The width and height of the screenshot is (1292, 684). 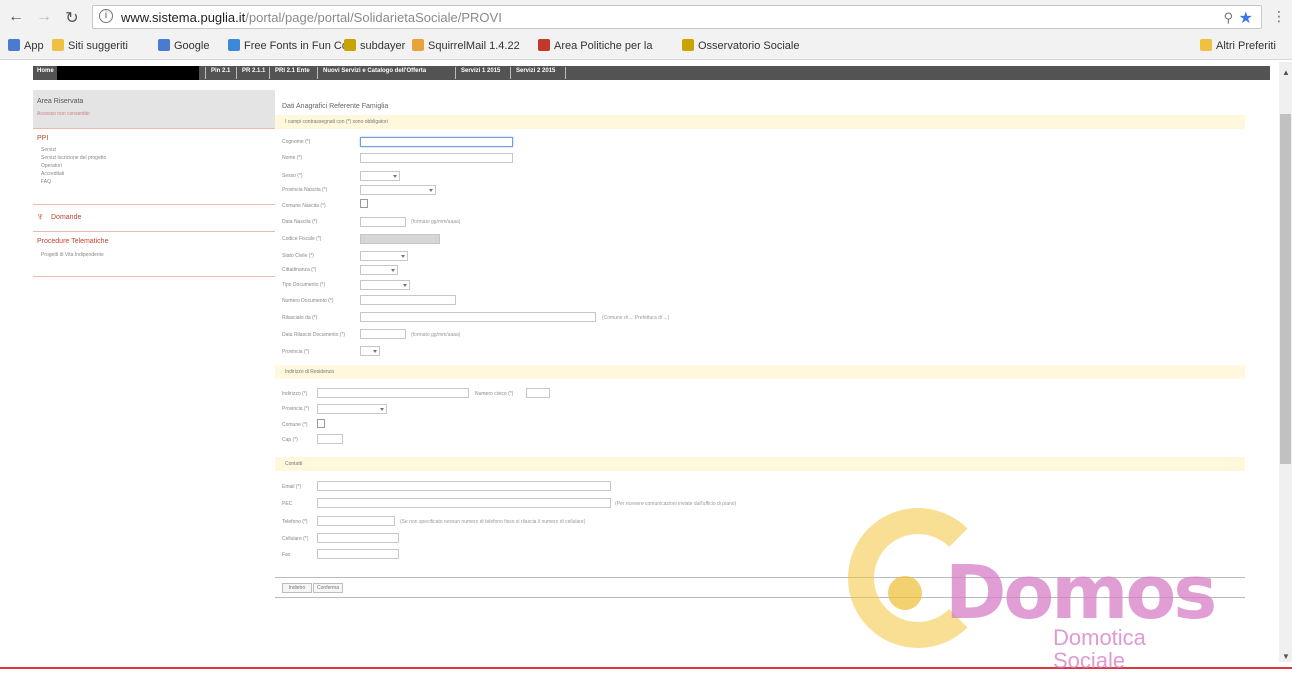 What do you see at coordinates (72, 18) in the screenshot?
I see `reload-icon: ↻` at bounding box center [72, 18].